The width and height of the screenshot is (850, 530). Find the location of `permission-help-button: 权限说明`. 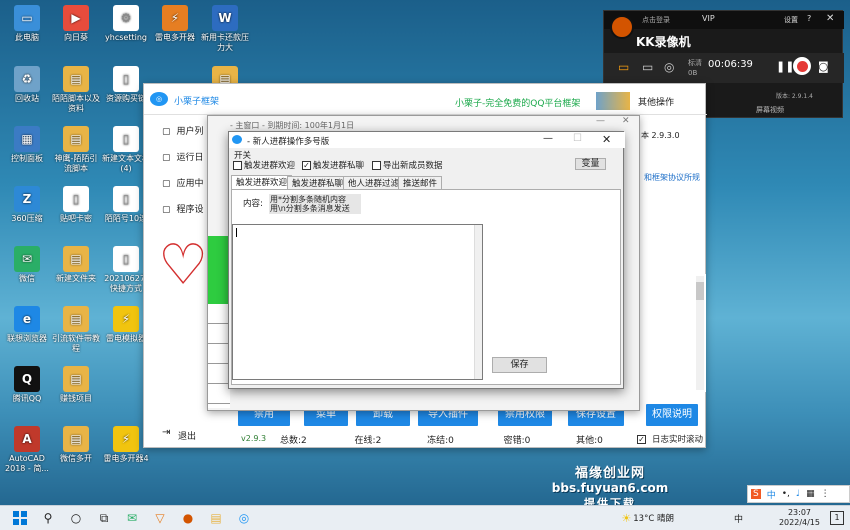

permission-help-button: 权限说明 is located at coordinates (672, 415).